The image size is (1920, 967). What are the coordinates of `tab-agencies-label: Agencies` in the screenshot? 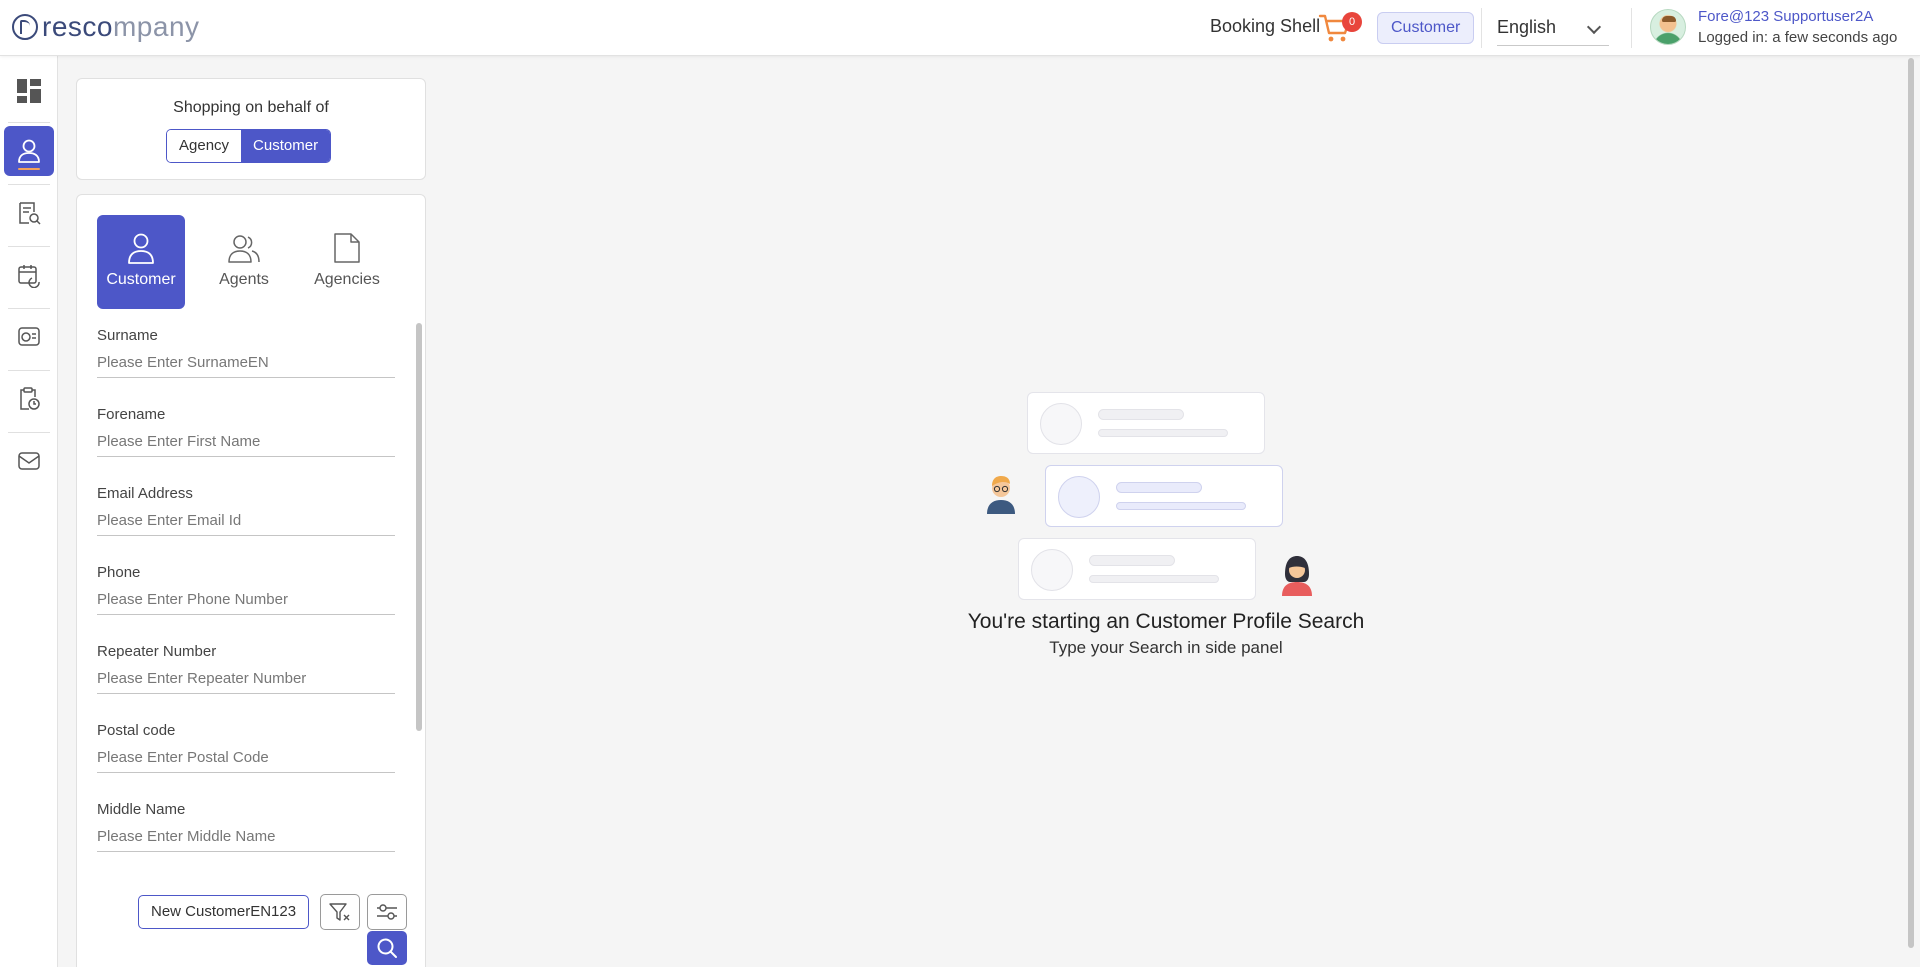 It's located at (347, 279).